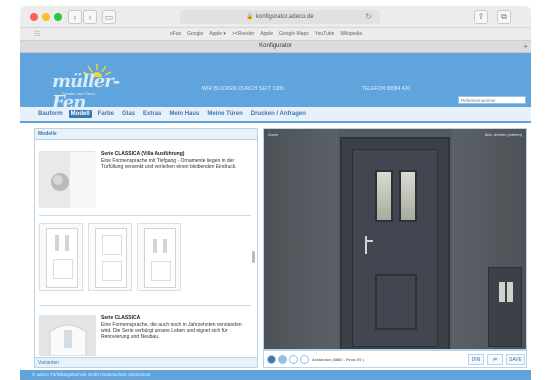 The width and height of the screenshot is (551, 380). I want to click on share-icon: ⇧, so click(481, 17).